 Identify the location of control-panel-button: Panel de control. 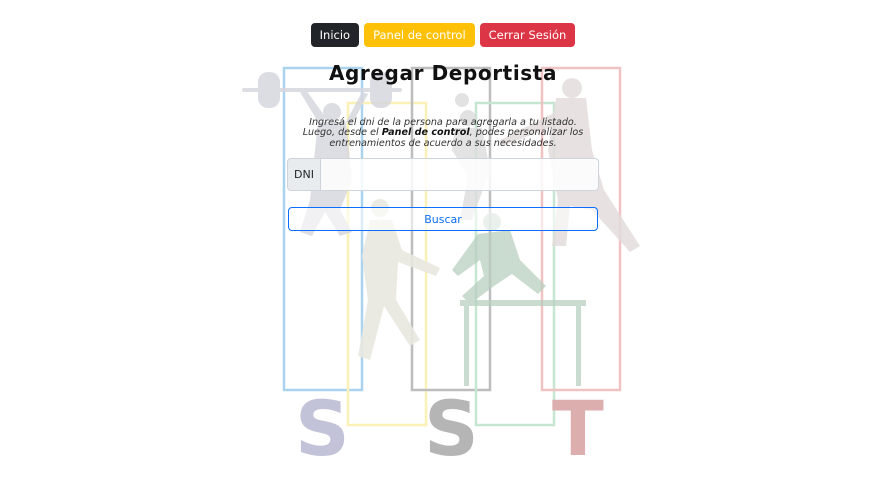
(419, 35).